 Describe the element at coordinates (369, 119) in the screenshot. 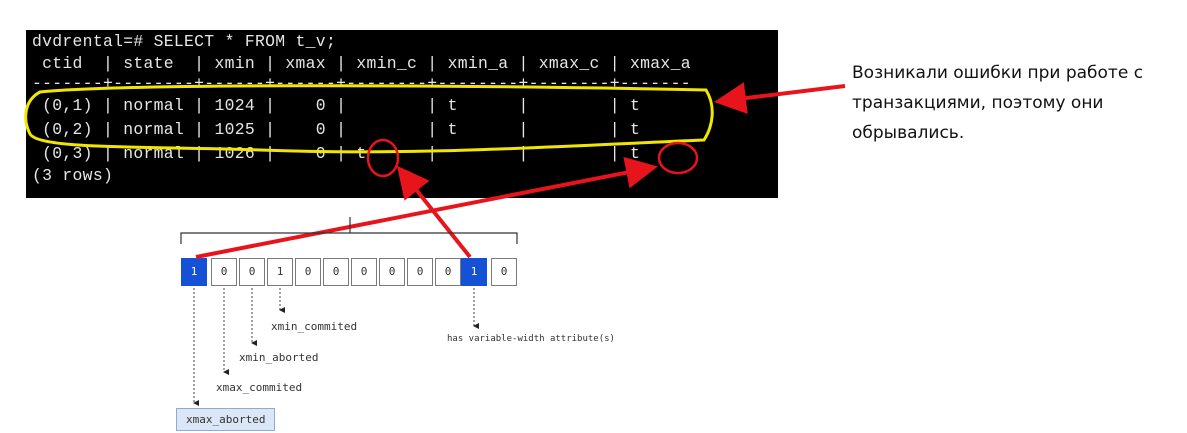

I see `yellow-highlight-outline` at that location.